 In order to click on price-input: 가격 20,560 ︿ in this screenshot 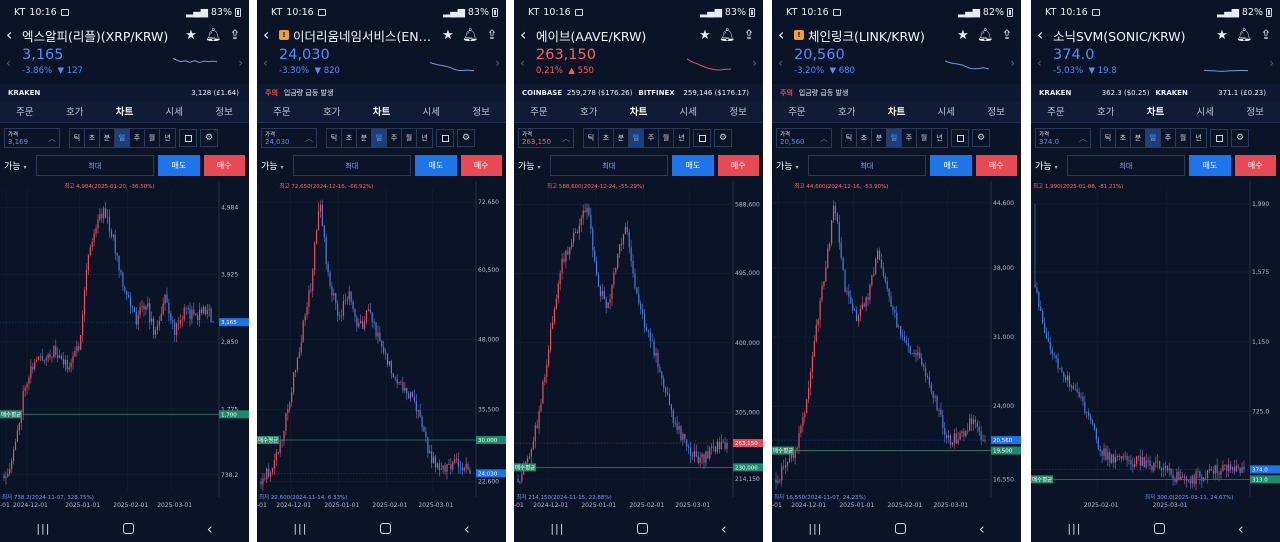, I will do `click(804, 138)`.